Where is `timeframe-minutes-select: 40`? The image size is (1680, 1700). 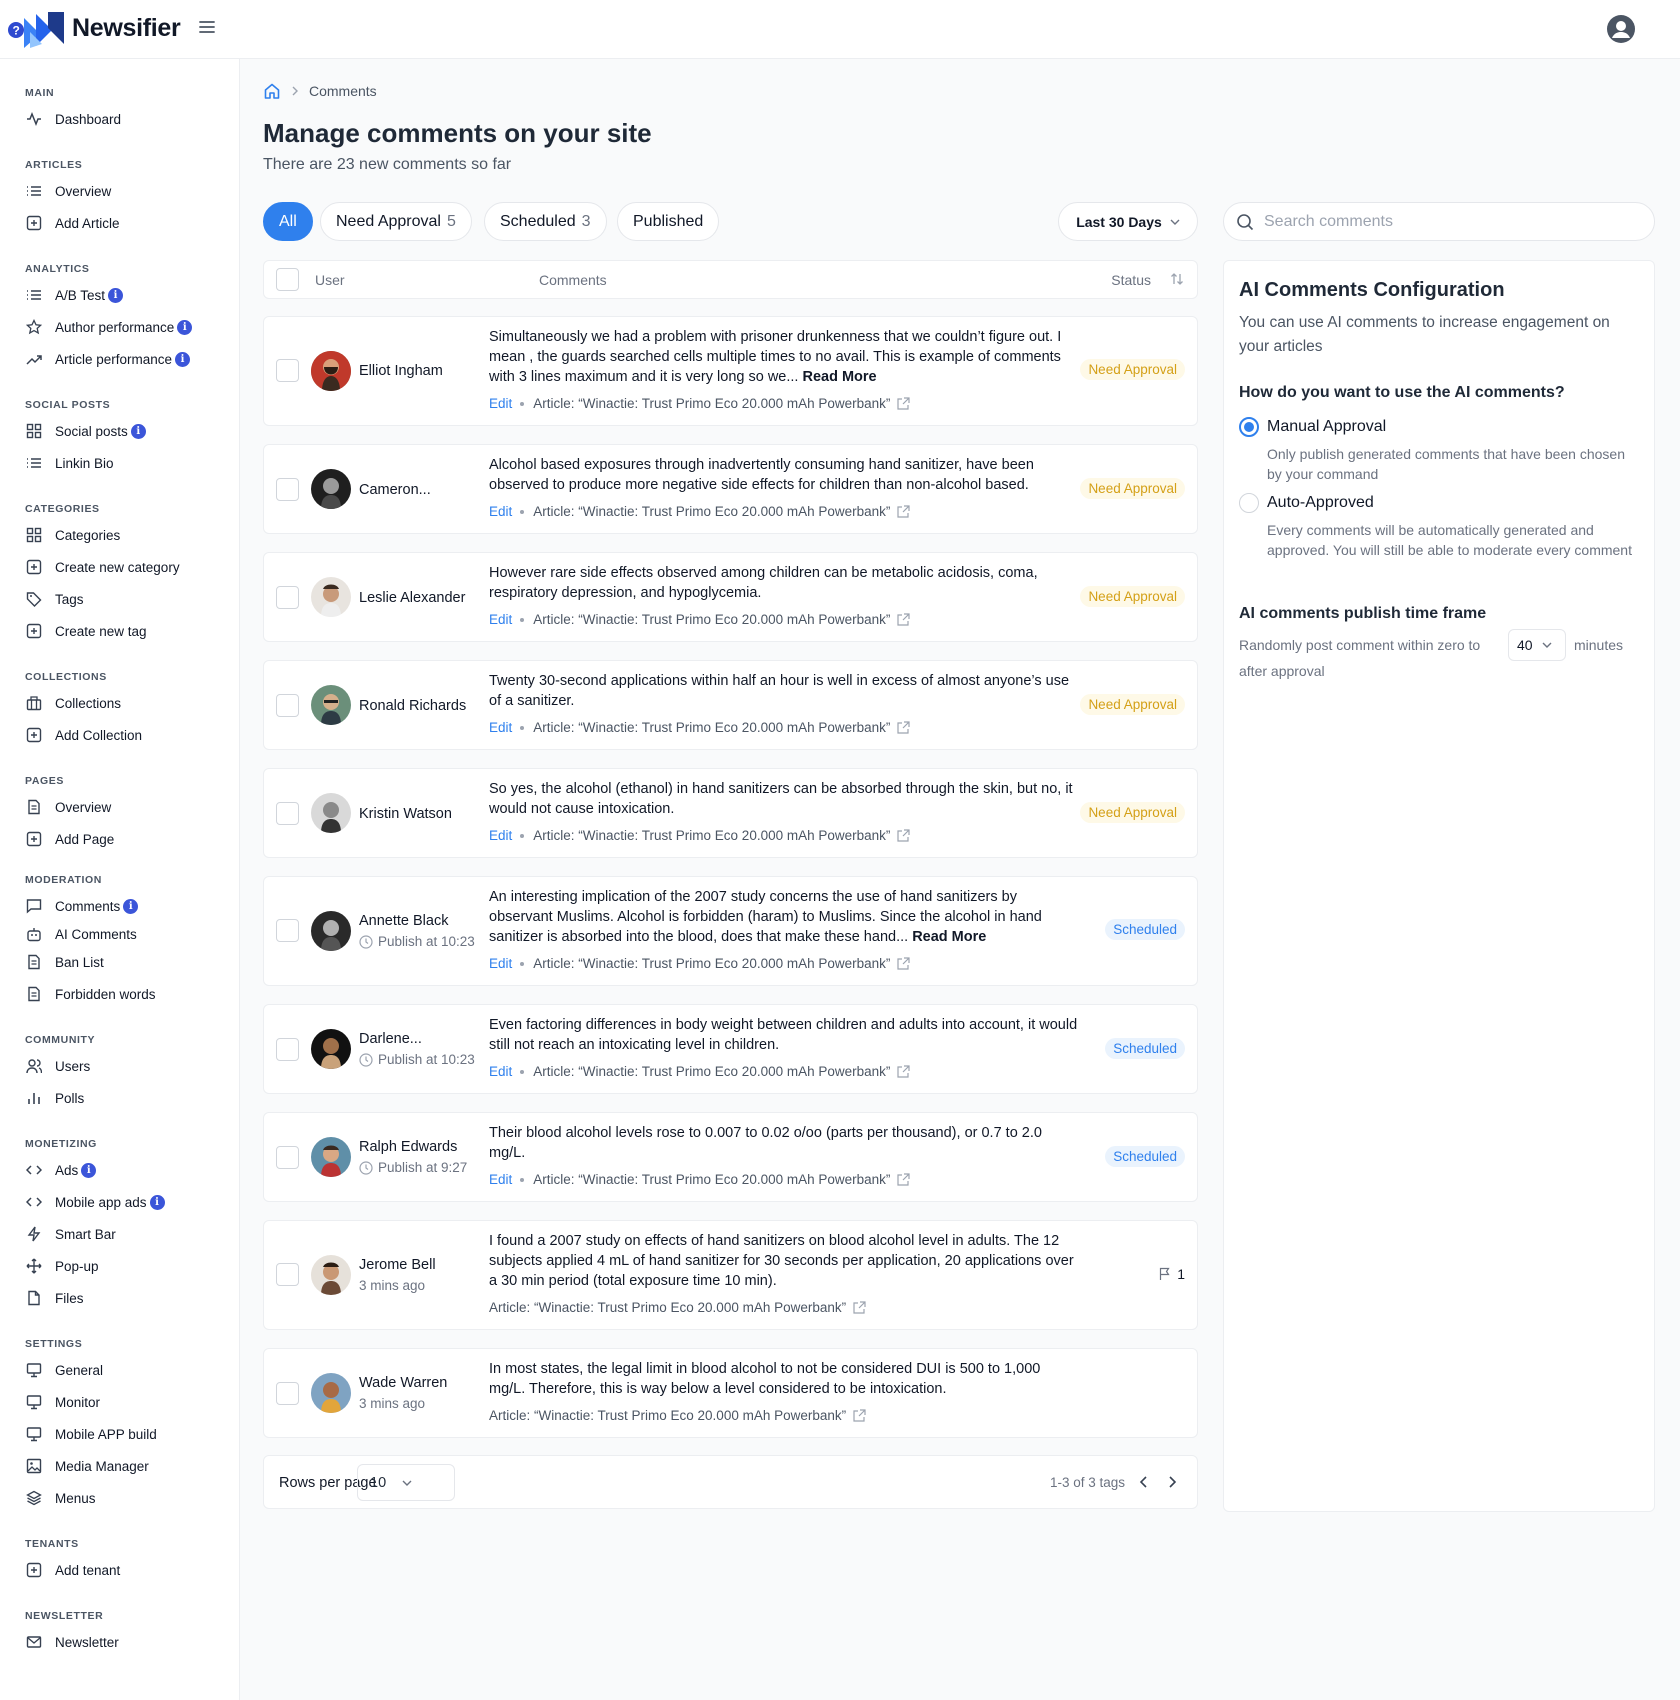
timeframe-minutes-select: 40 is located at coordinates (1537, 645).